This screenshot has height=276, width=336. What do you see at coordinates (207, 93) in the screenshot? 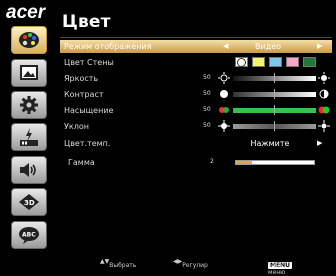
I see `contrast-value: 50` at bounding box center [207, 93].